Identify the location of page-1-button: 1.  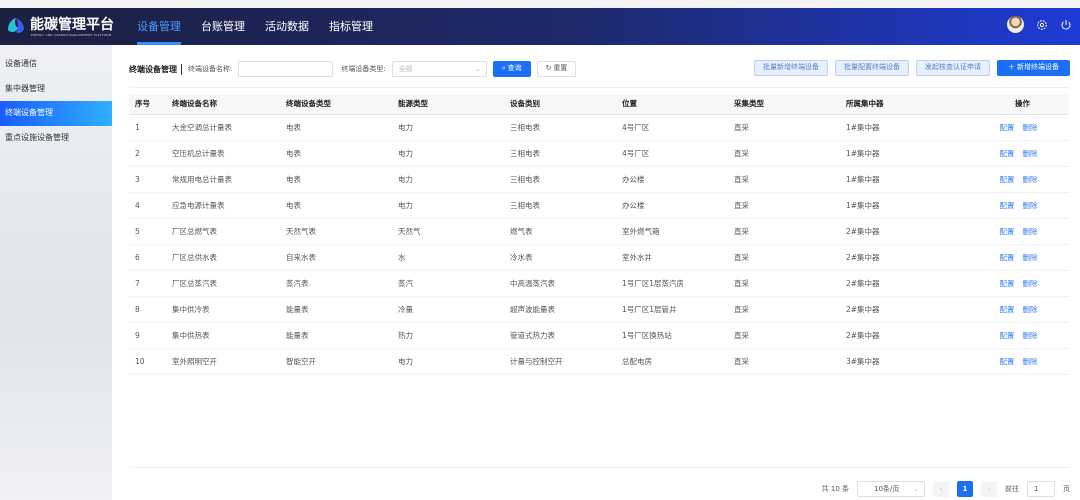
(965, 489).